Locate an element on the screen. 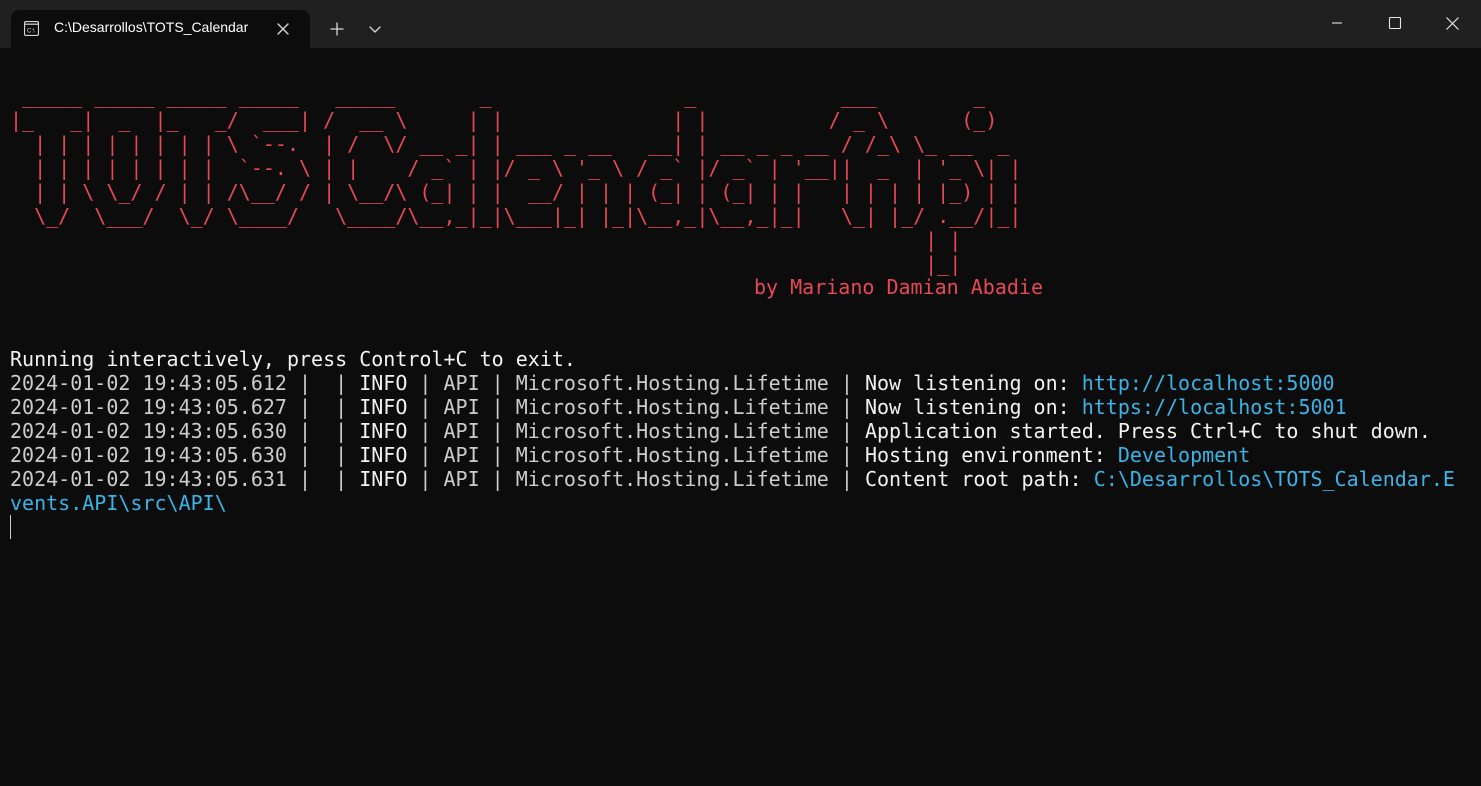 The image size is (1481, 786). chevron-down-icon is located at coordinates (375, 29).